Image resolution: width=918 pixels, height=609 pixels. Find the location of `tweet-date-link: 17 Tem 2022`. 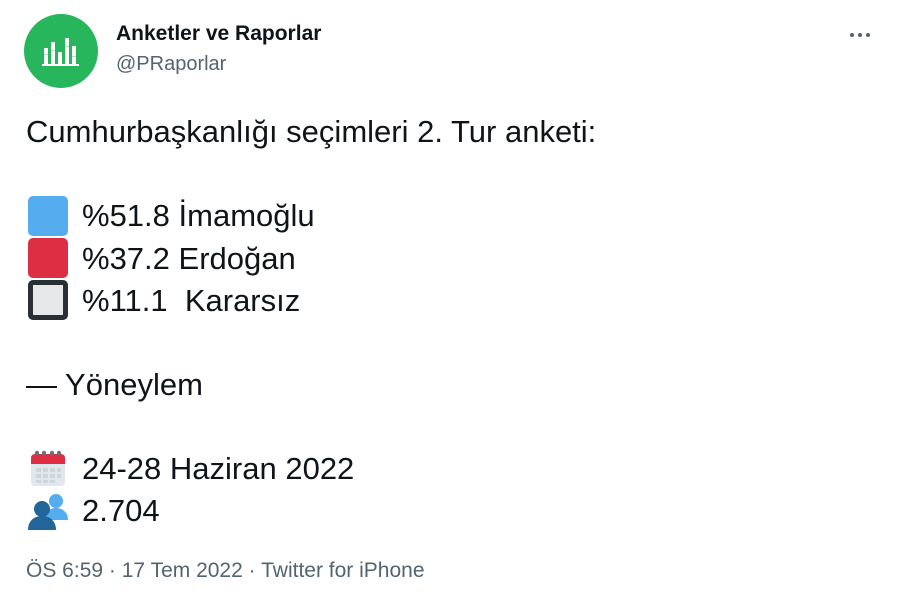

tweet-date-link: 17 Tem 2022 is located at coordinates (182, 570).